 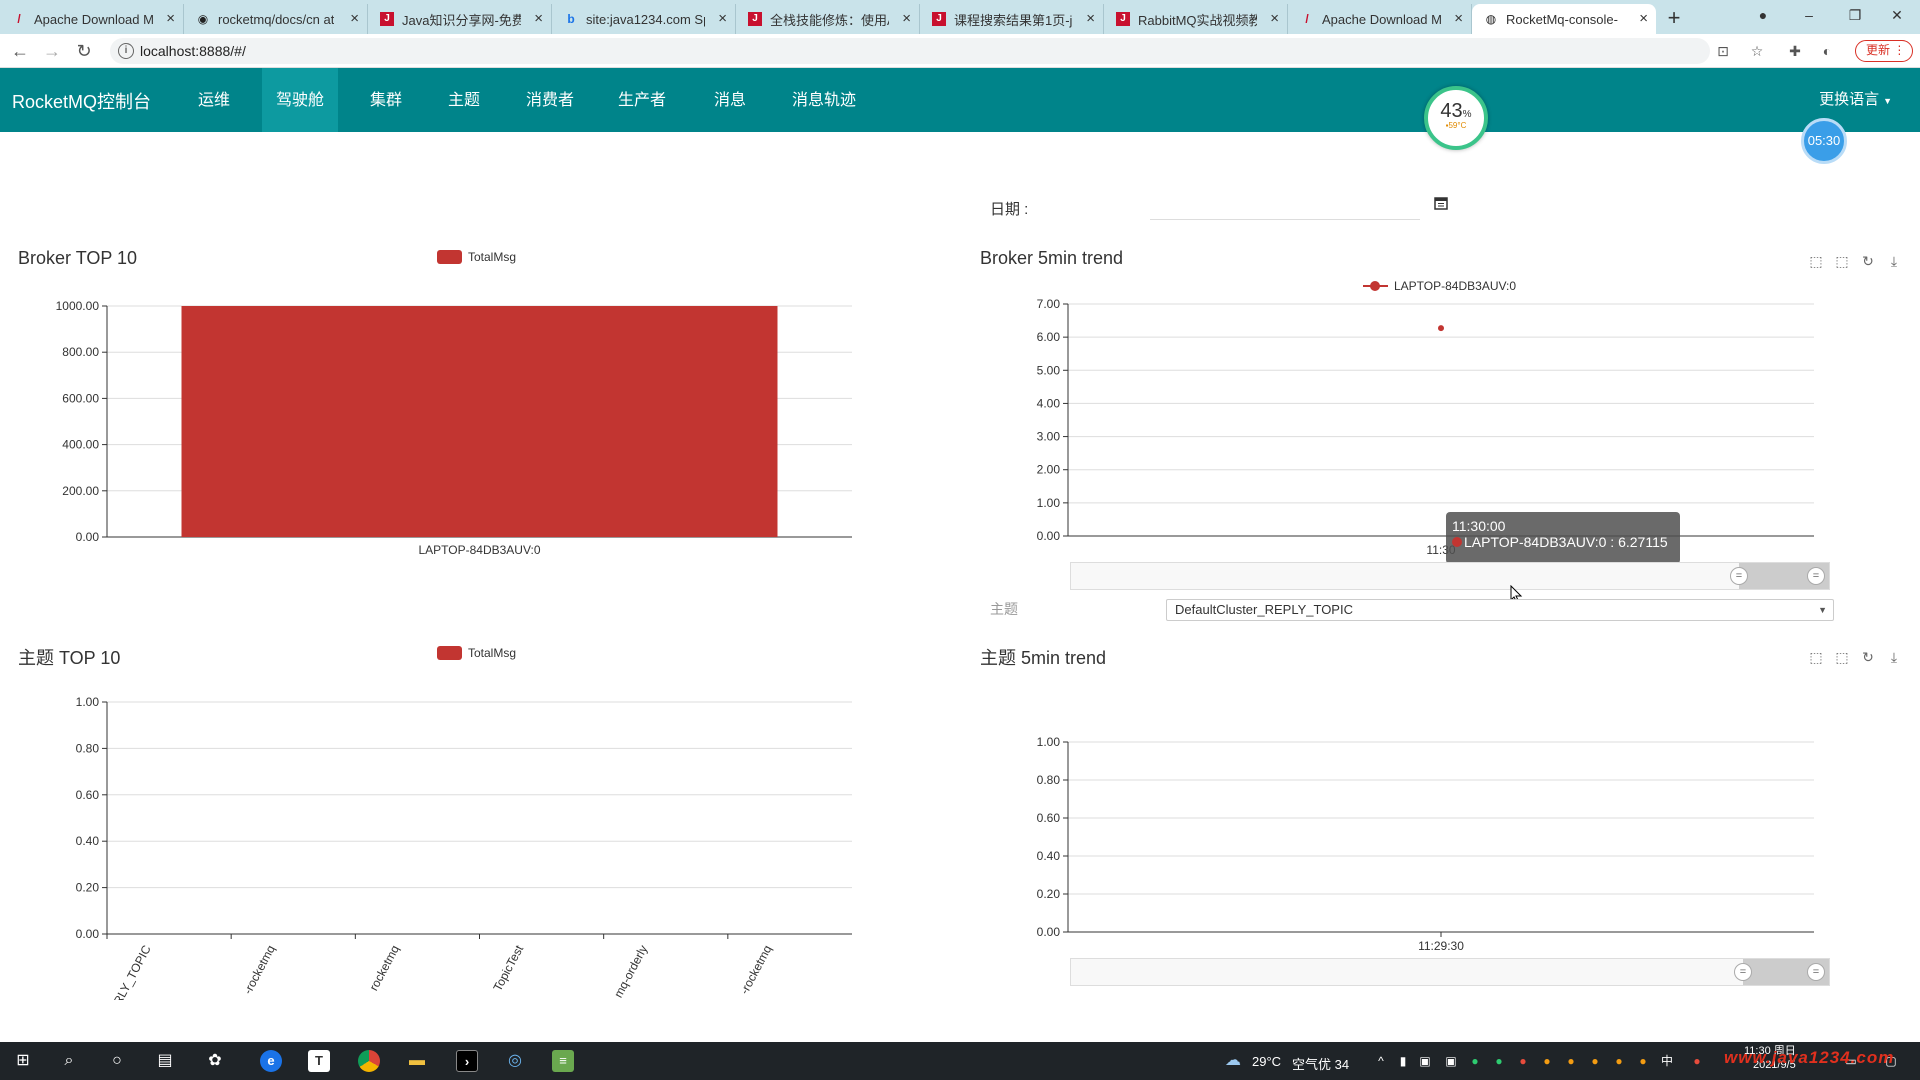 What do you see at coordinates (165, 1061) in the screenshot?
I see `task-view-icon: ▤` at bounding box center [165, 1061].